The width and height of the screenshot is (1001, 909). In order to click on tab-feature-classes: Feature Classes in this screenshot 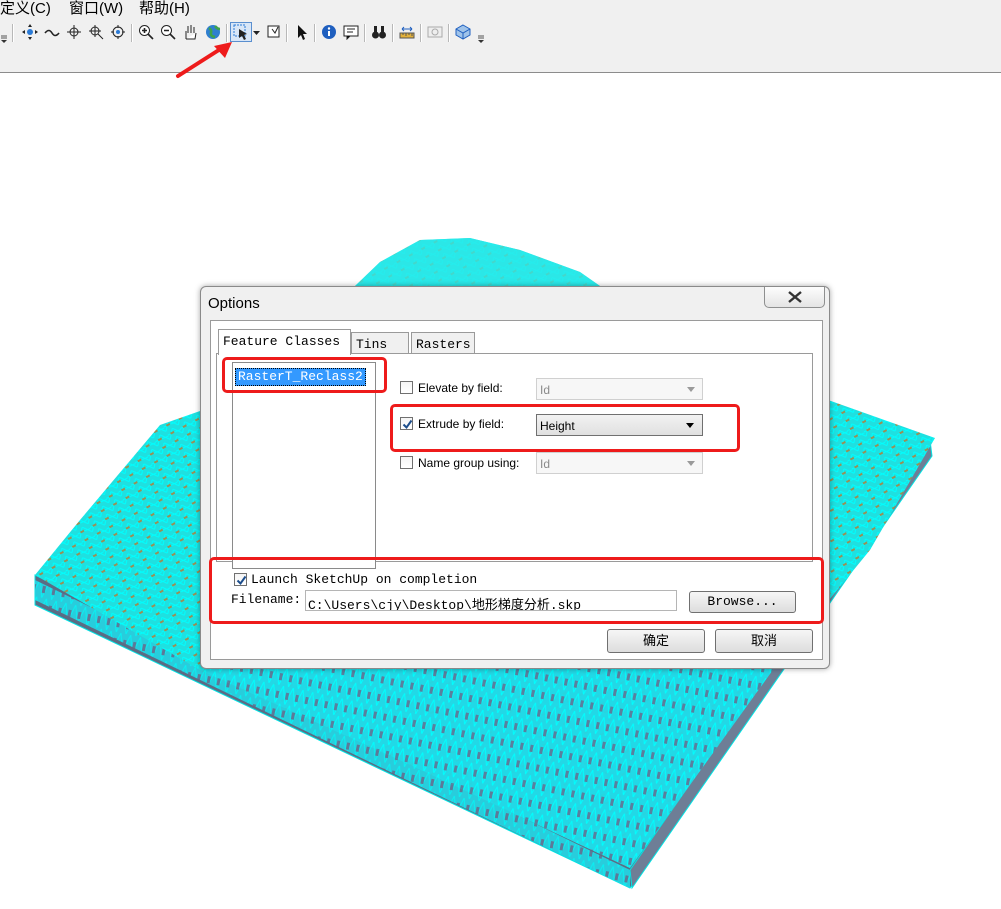, I will do `click(284, 342)`.